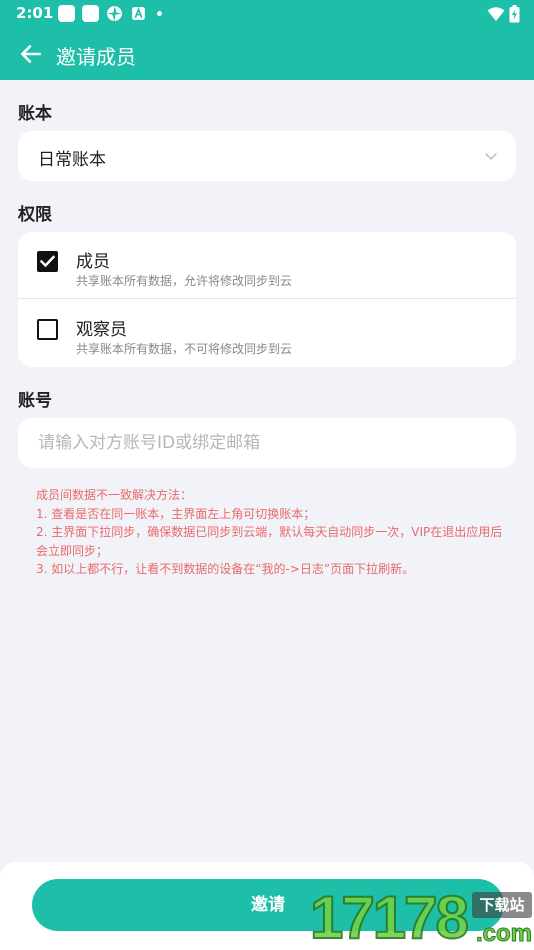 This screenshot has height=950, width=534. I want to click on book-section-label: 账本, so click(35, 114).